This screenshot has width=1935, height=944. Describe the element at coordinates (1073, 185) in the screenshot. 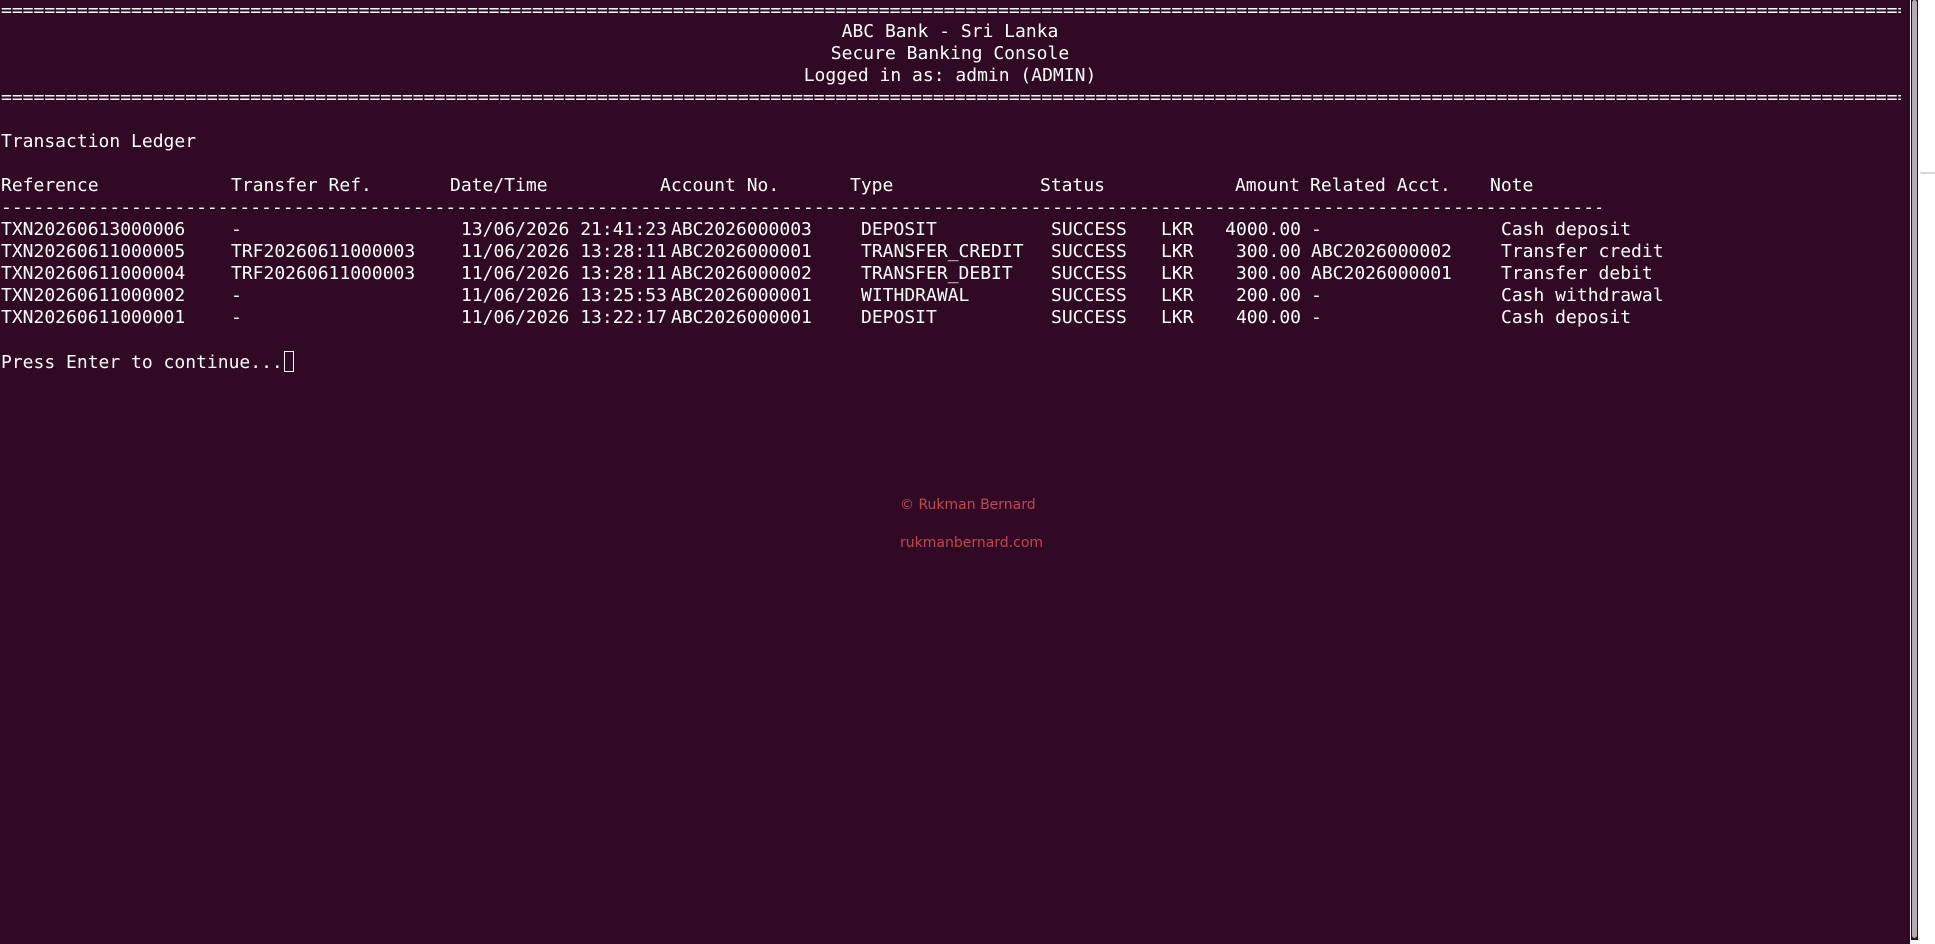

I see `column-header-status: Status` at that location.